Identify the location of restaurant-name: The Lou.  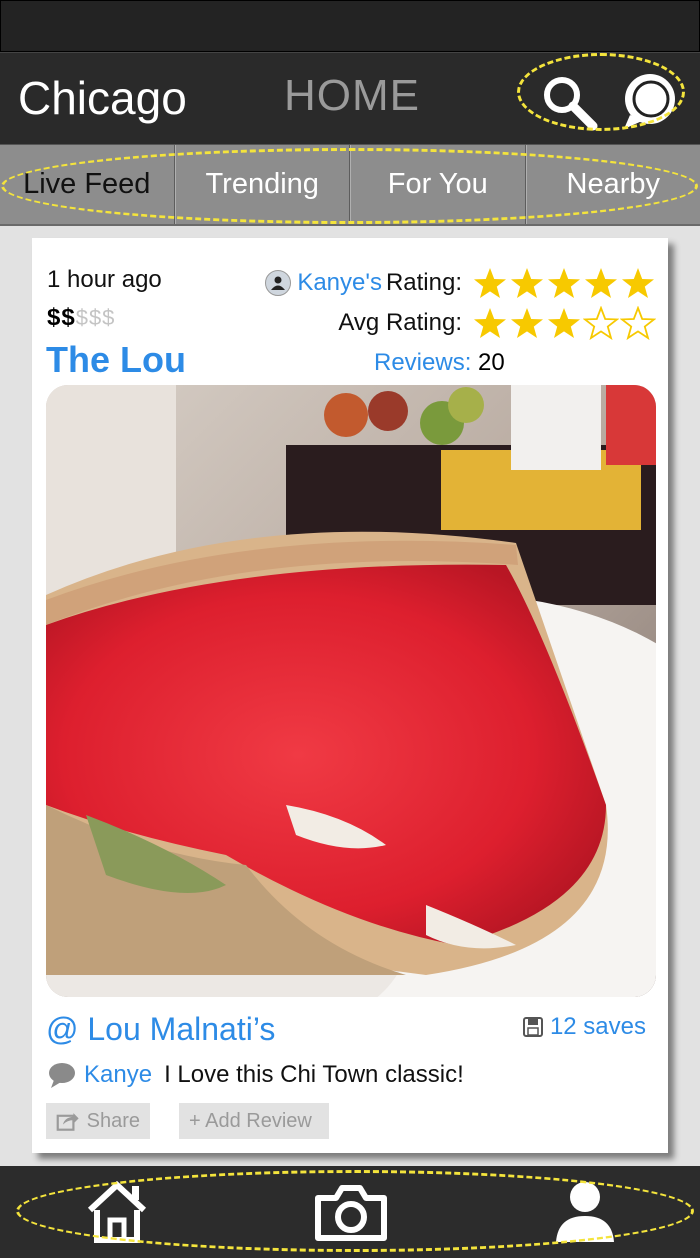
(116, 360).